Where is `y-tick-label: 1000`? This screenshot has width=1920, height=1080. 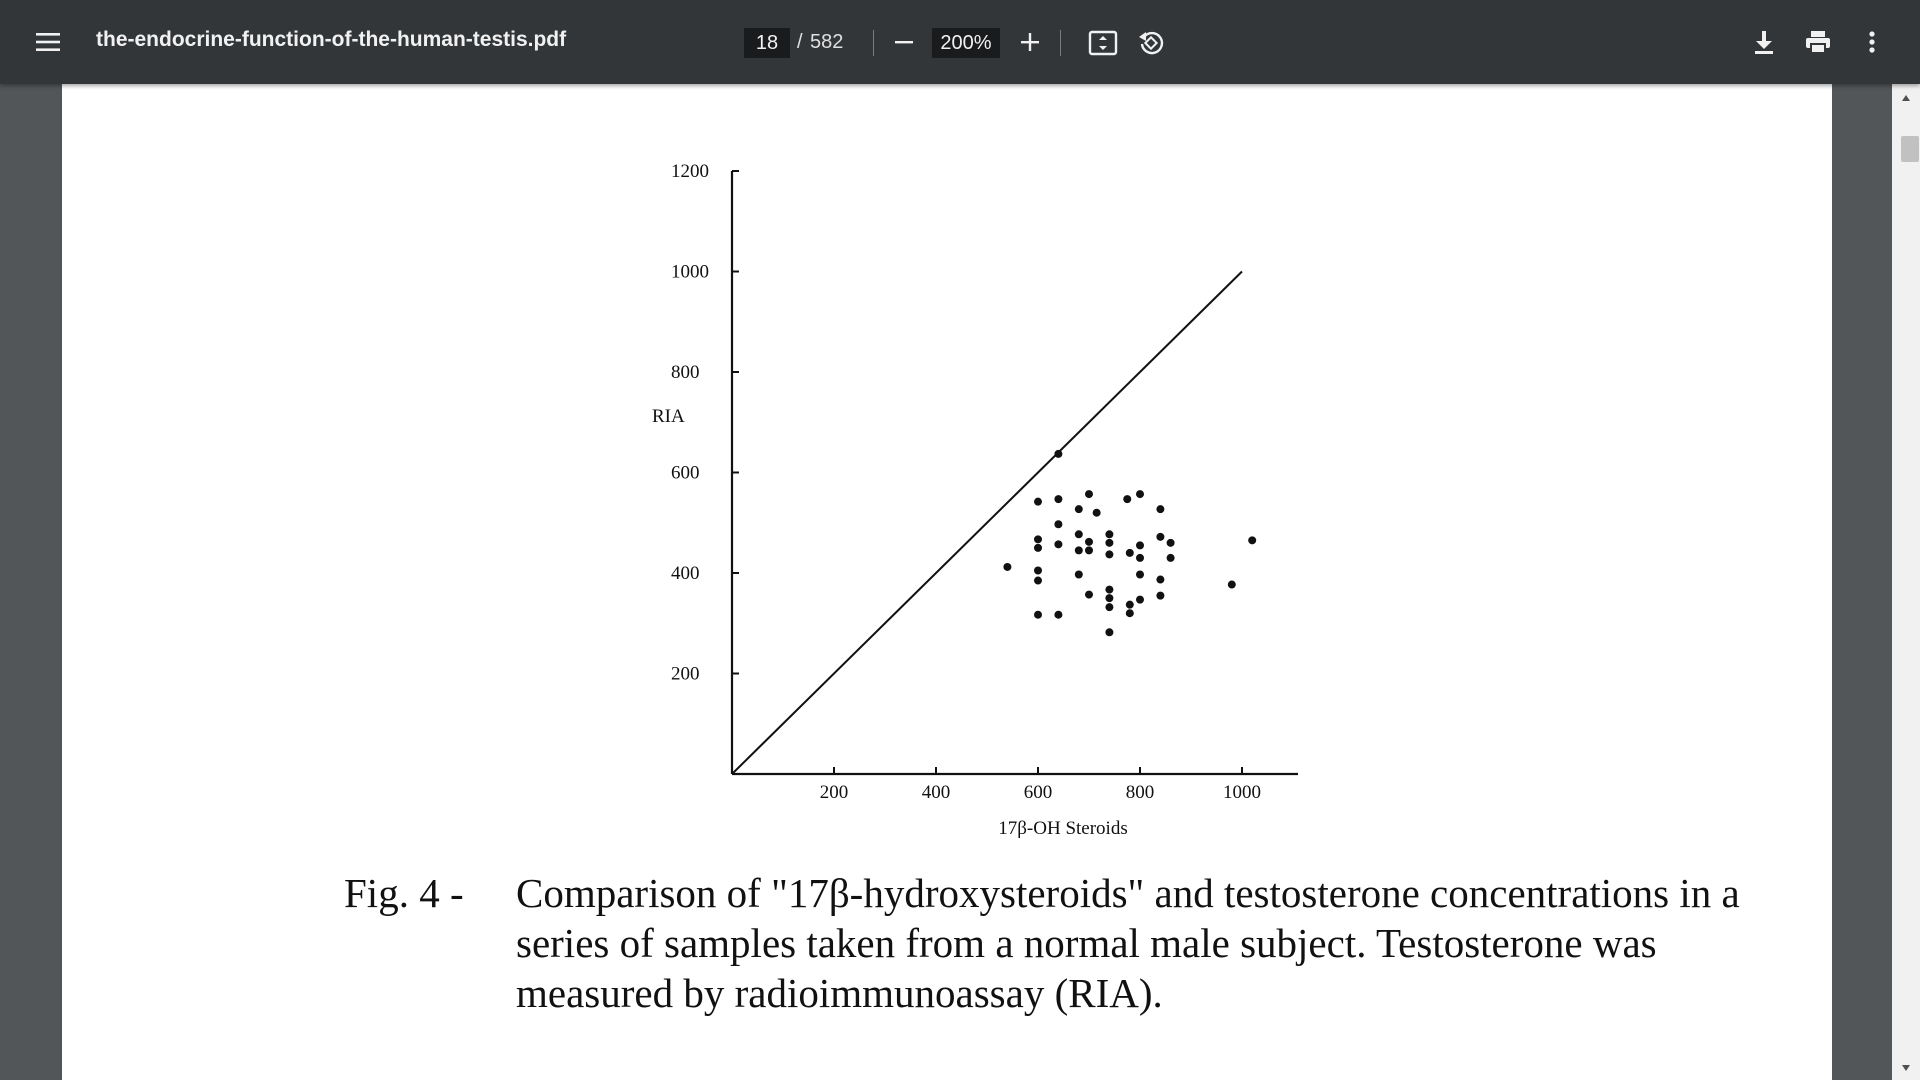 y-tick-label: 1000 is located at coordinates (690, 272).